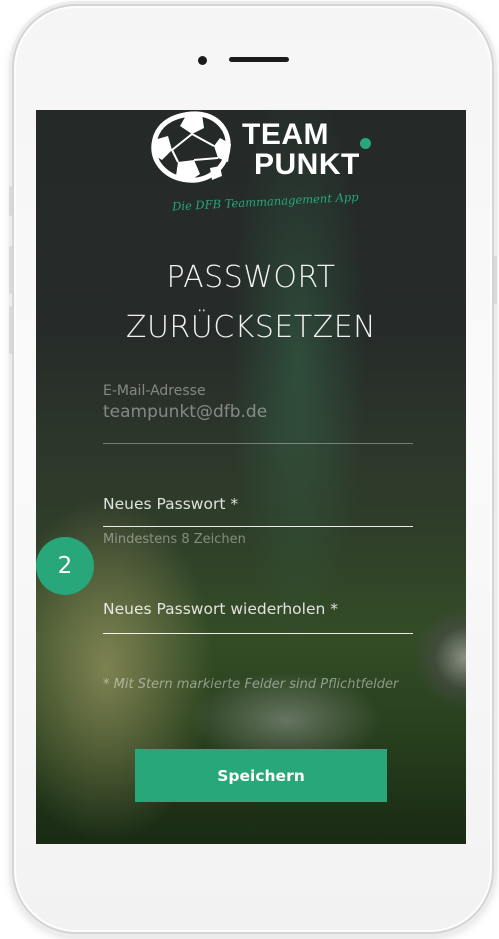  I want to click on logo-dot, so click(365, 143).